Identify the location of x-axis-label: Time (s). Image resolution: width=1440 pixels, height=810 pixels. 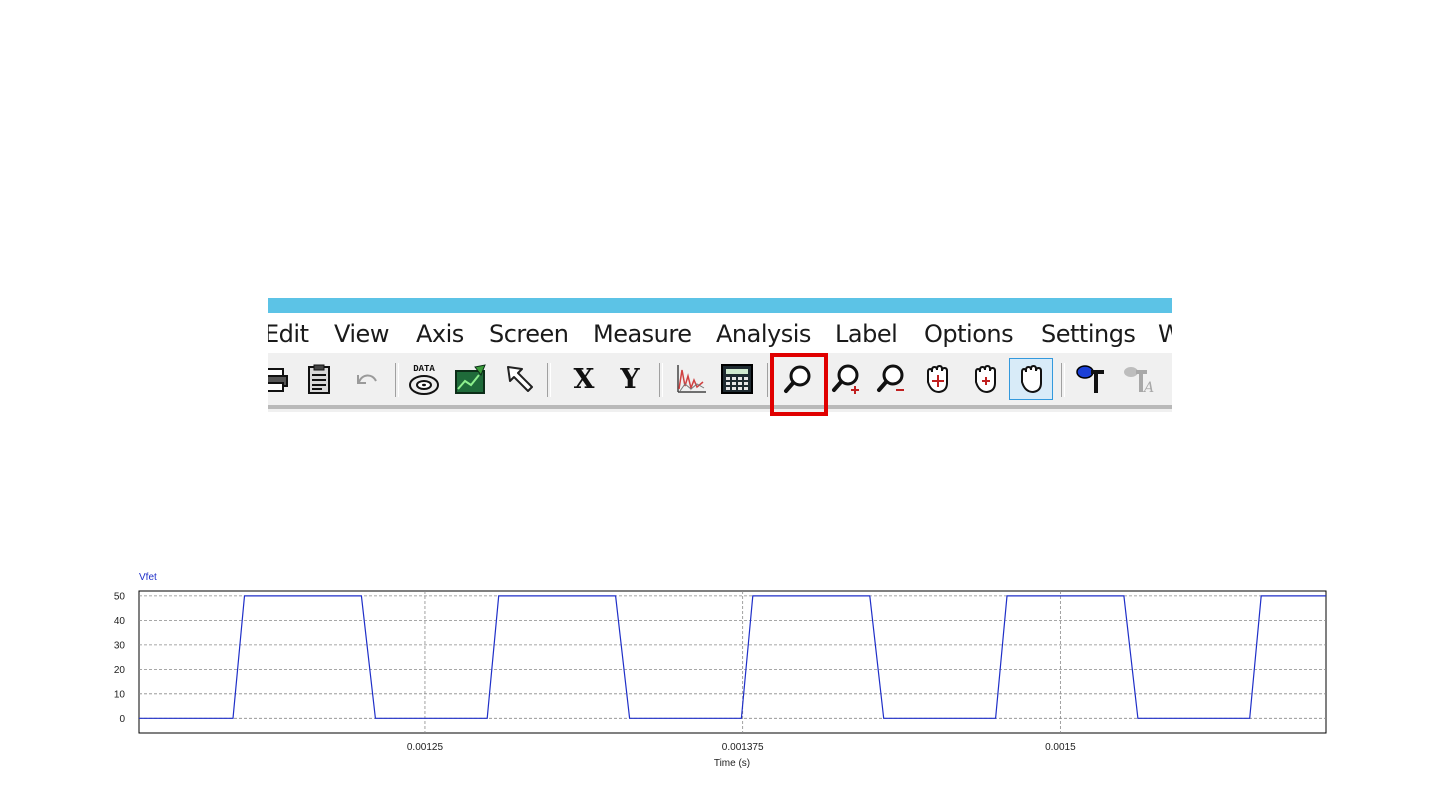
(732, 763).